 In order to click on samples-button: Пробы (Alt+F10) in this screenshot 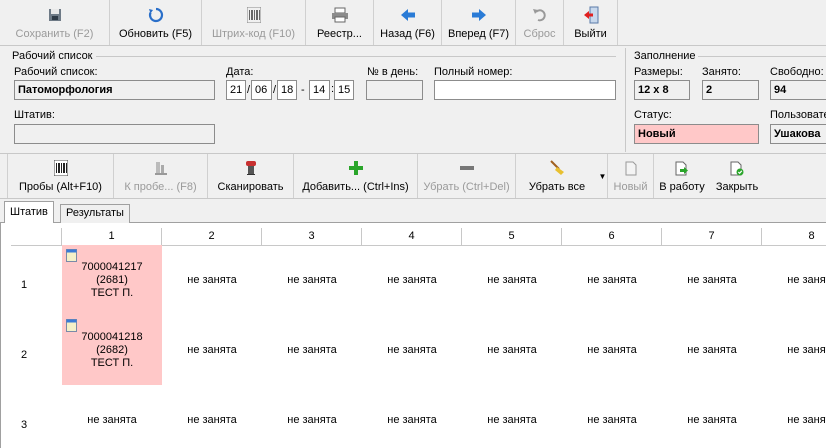, I will do `click(61, 176)`.